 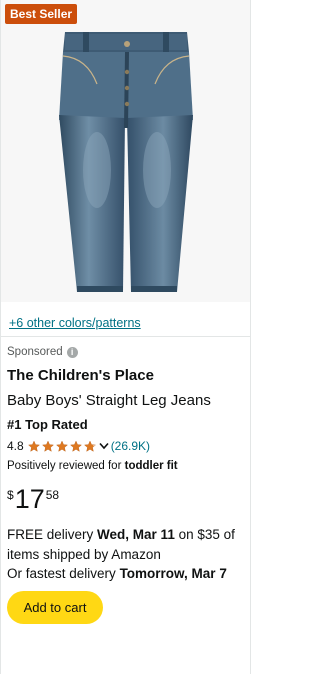 I want to click on price: $ 17 58, so click(x=33, y=499).